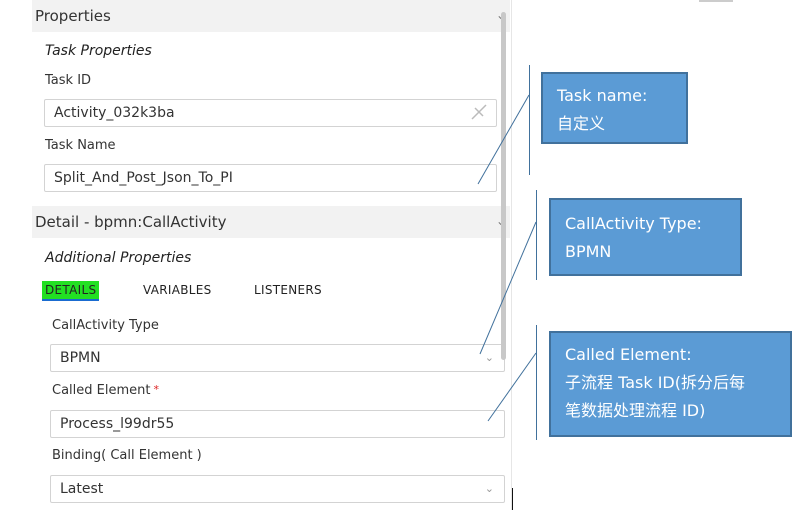 The image size is (800, 510). What do you see at coordinates (131, 222) in the screenshot?
I see `detail-header-title: Detail - bpmn:CallActivity` at bounding box center [131, 222].